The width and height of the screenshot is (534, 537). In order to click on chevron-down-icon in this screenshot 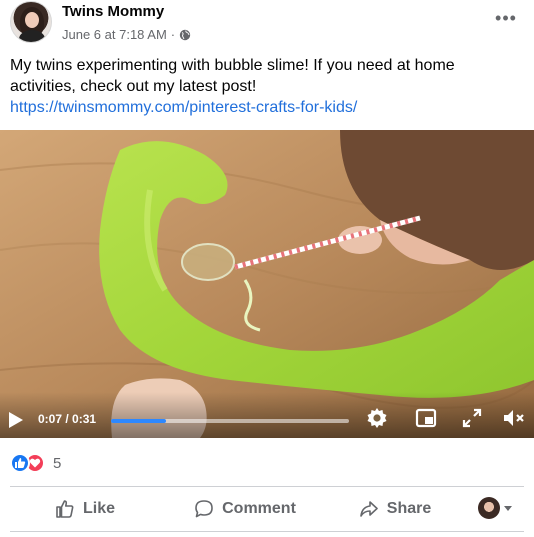, I will do `click(508, 508)`.